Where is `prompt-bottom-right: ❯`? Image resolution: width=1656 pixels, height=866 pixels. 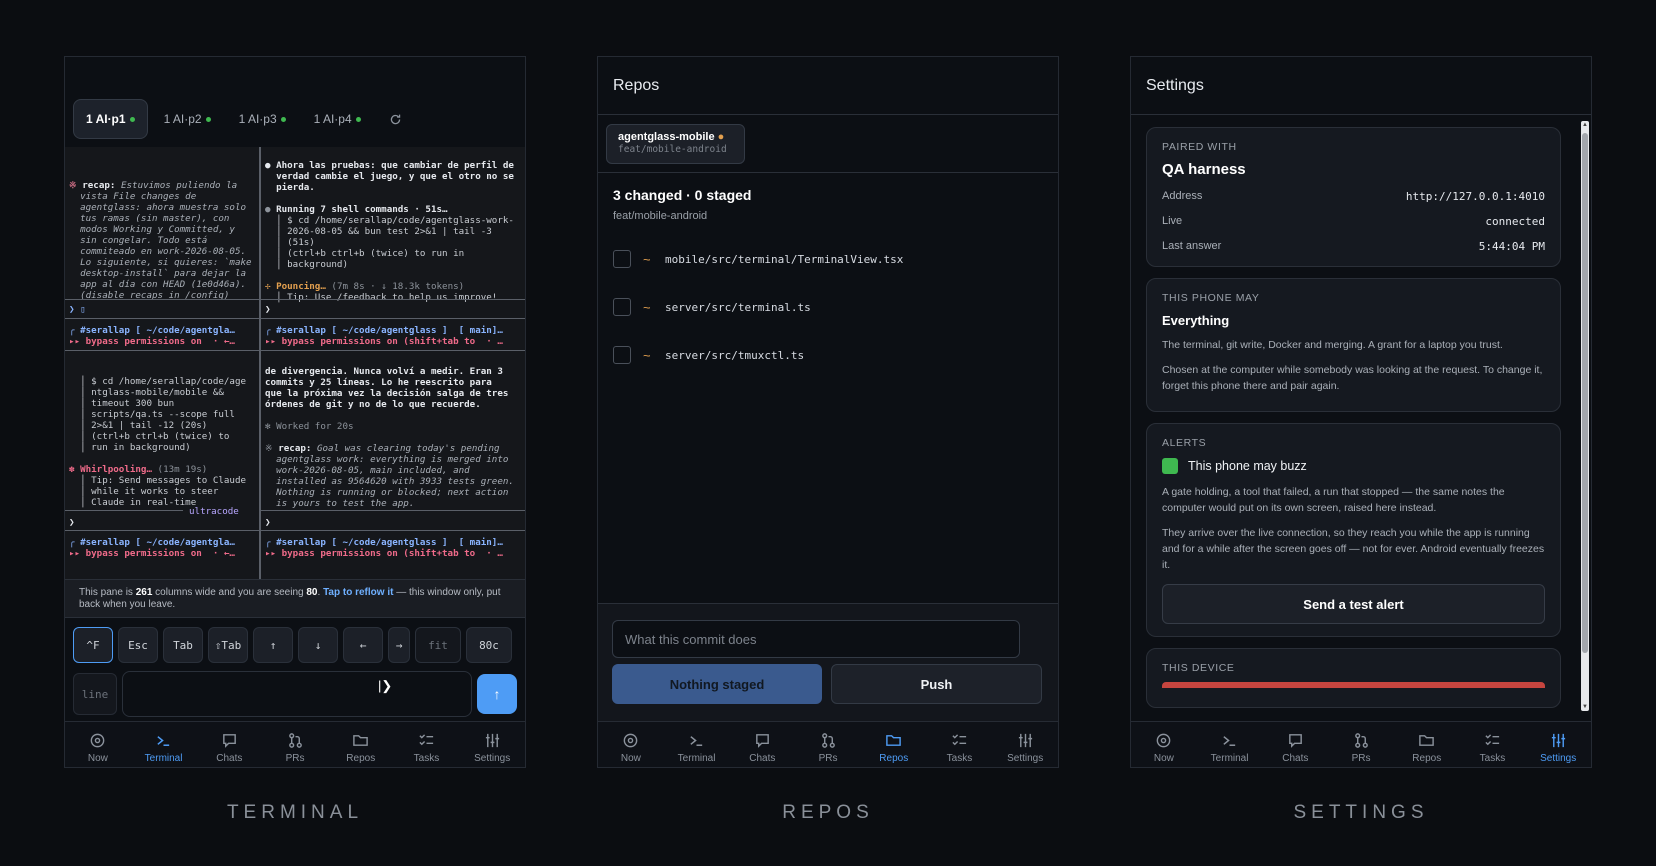 prompt-bottom-right: ❯ is located at coordinates (393, 522).